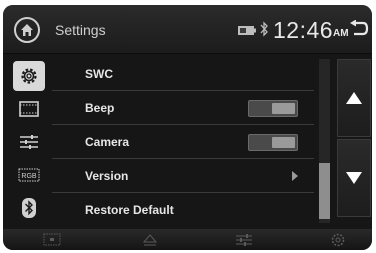 The width and height of the screenshot is (376, 253). I want to click on bluetooth-status-icon, so click(264, 29).